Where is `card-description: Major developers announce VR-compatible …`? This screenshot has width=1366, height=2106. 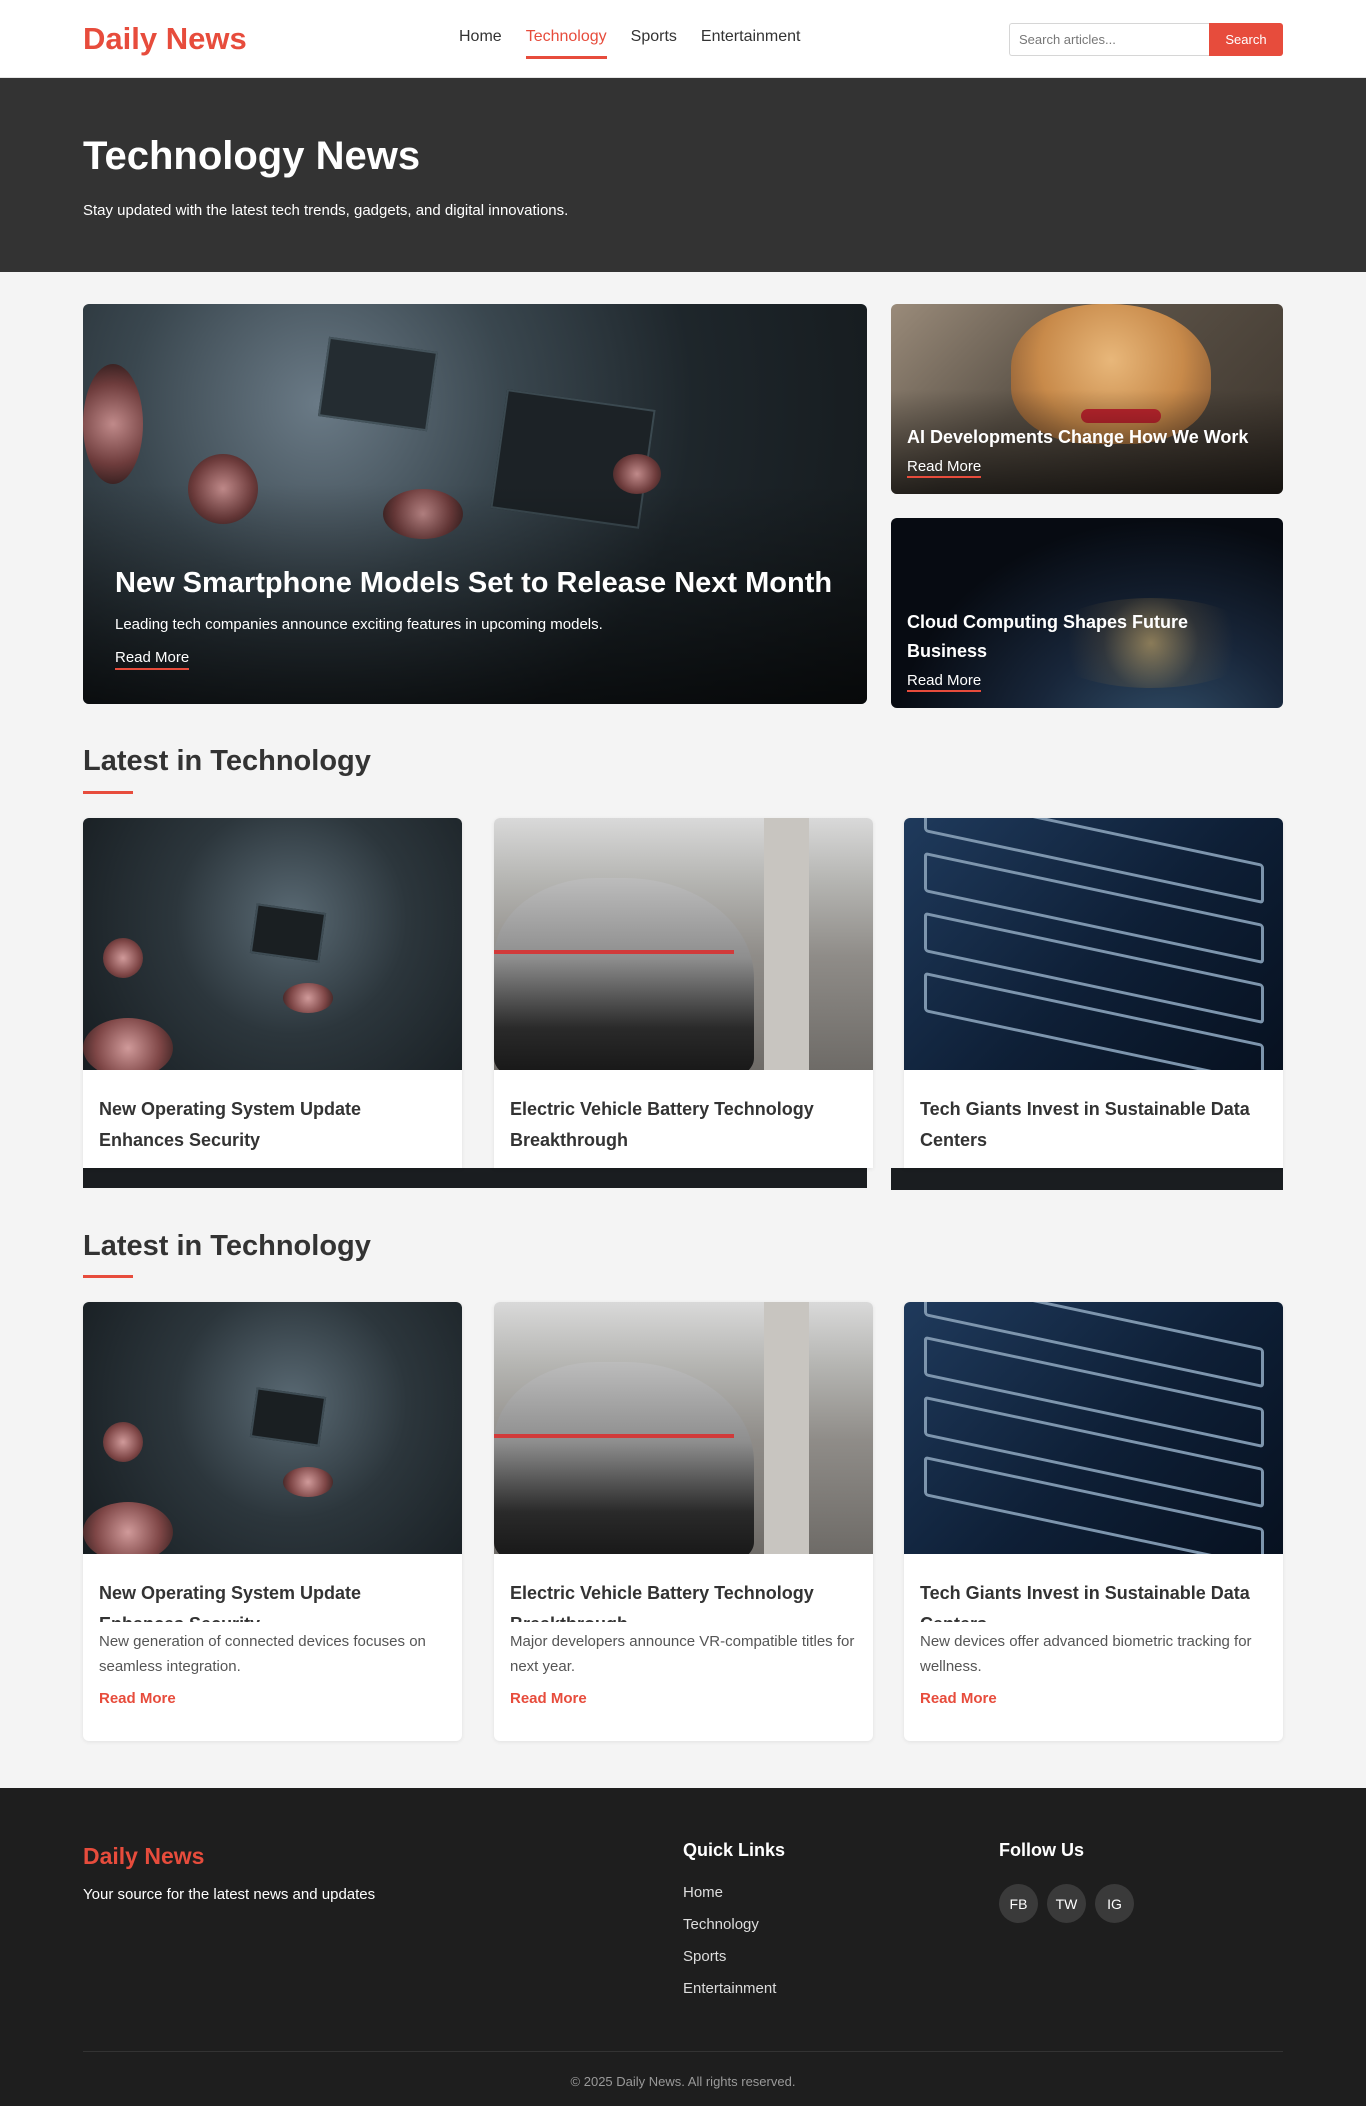
card-description: Major developers announce VR-compatible … is located at coordinates (682, 1654).